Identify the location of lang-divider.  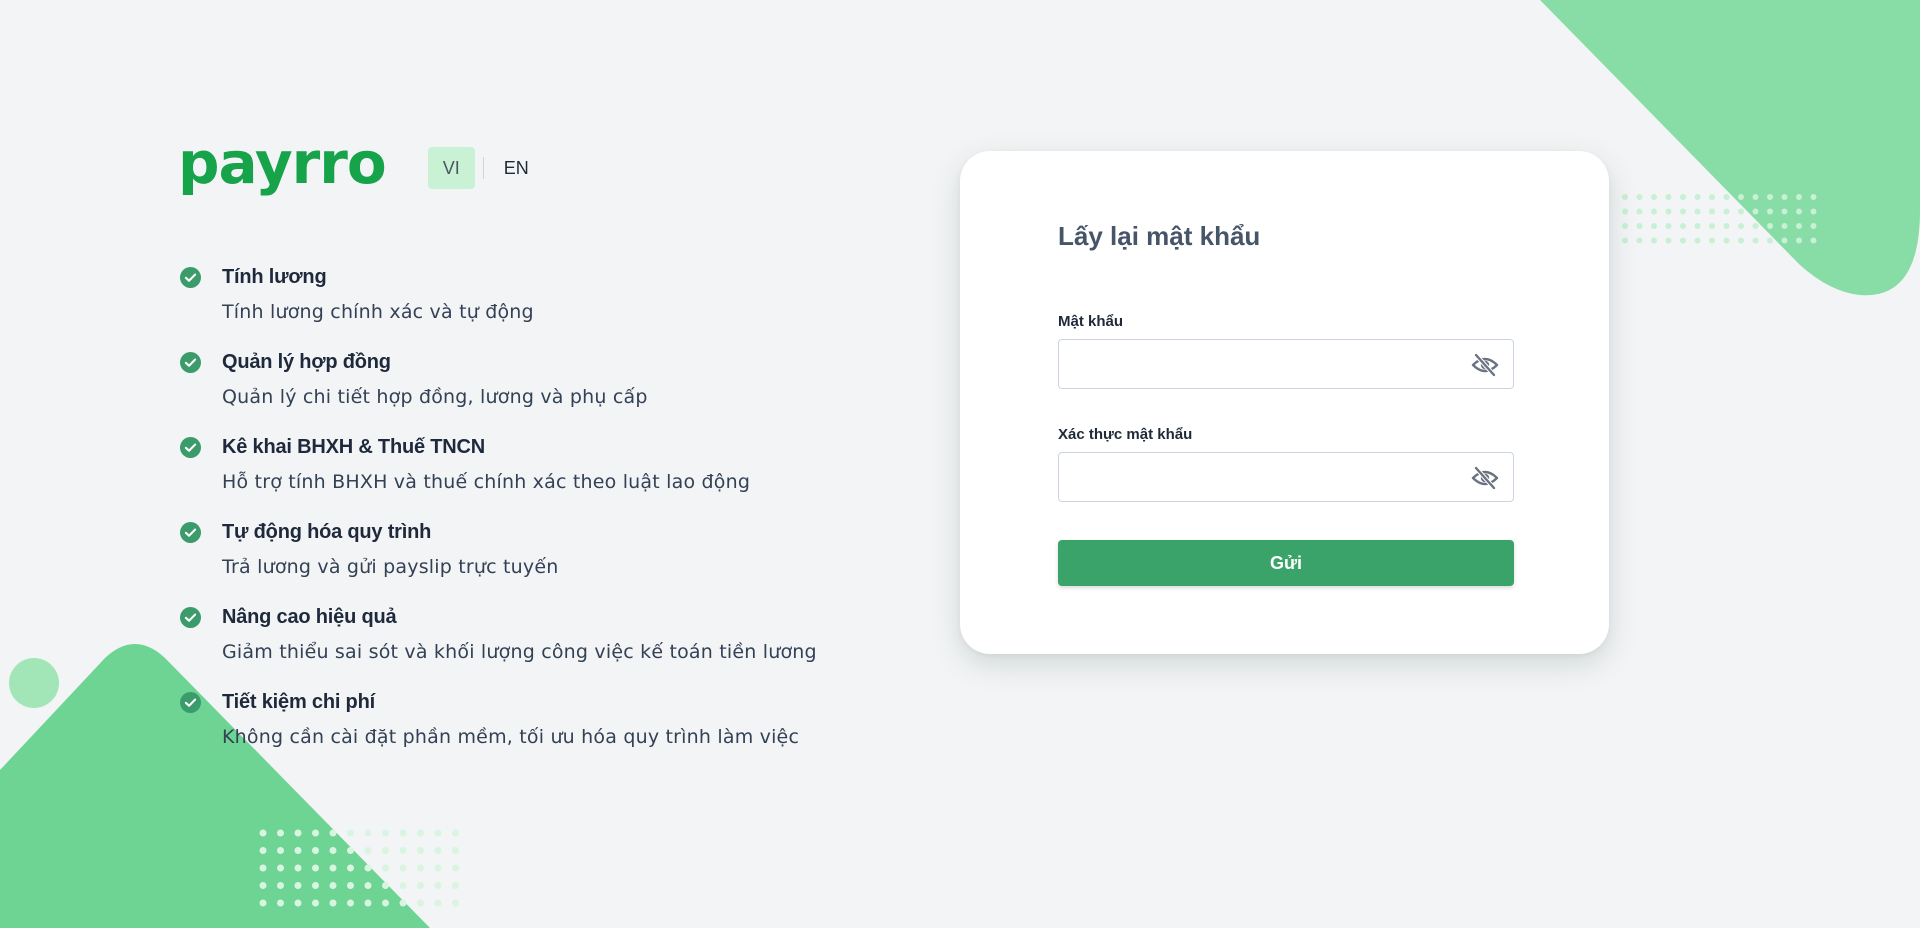
(483, 168).